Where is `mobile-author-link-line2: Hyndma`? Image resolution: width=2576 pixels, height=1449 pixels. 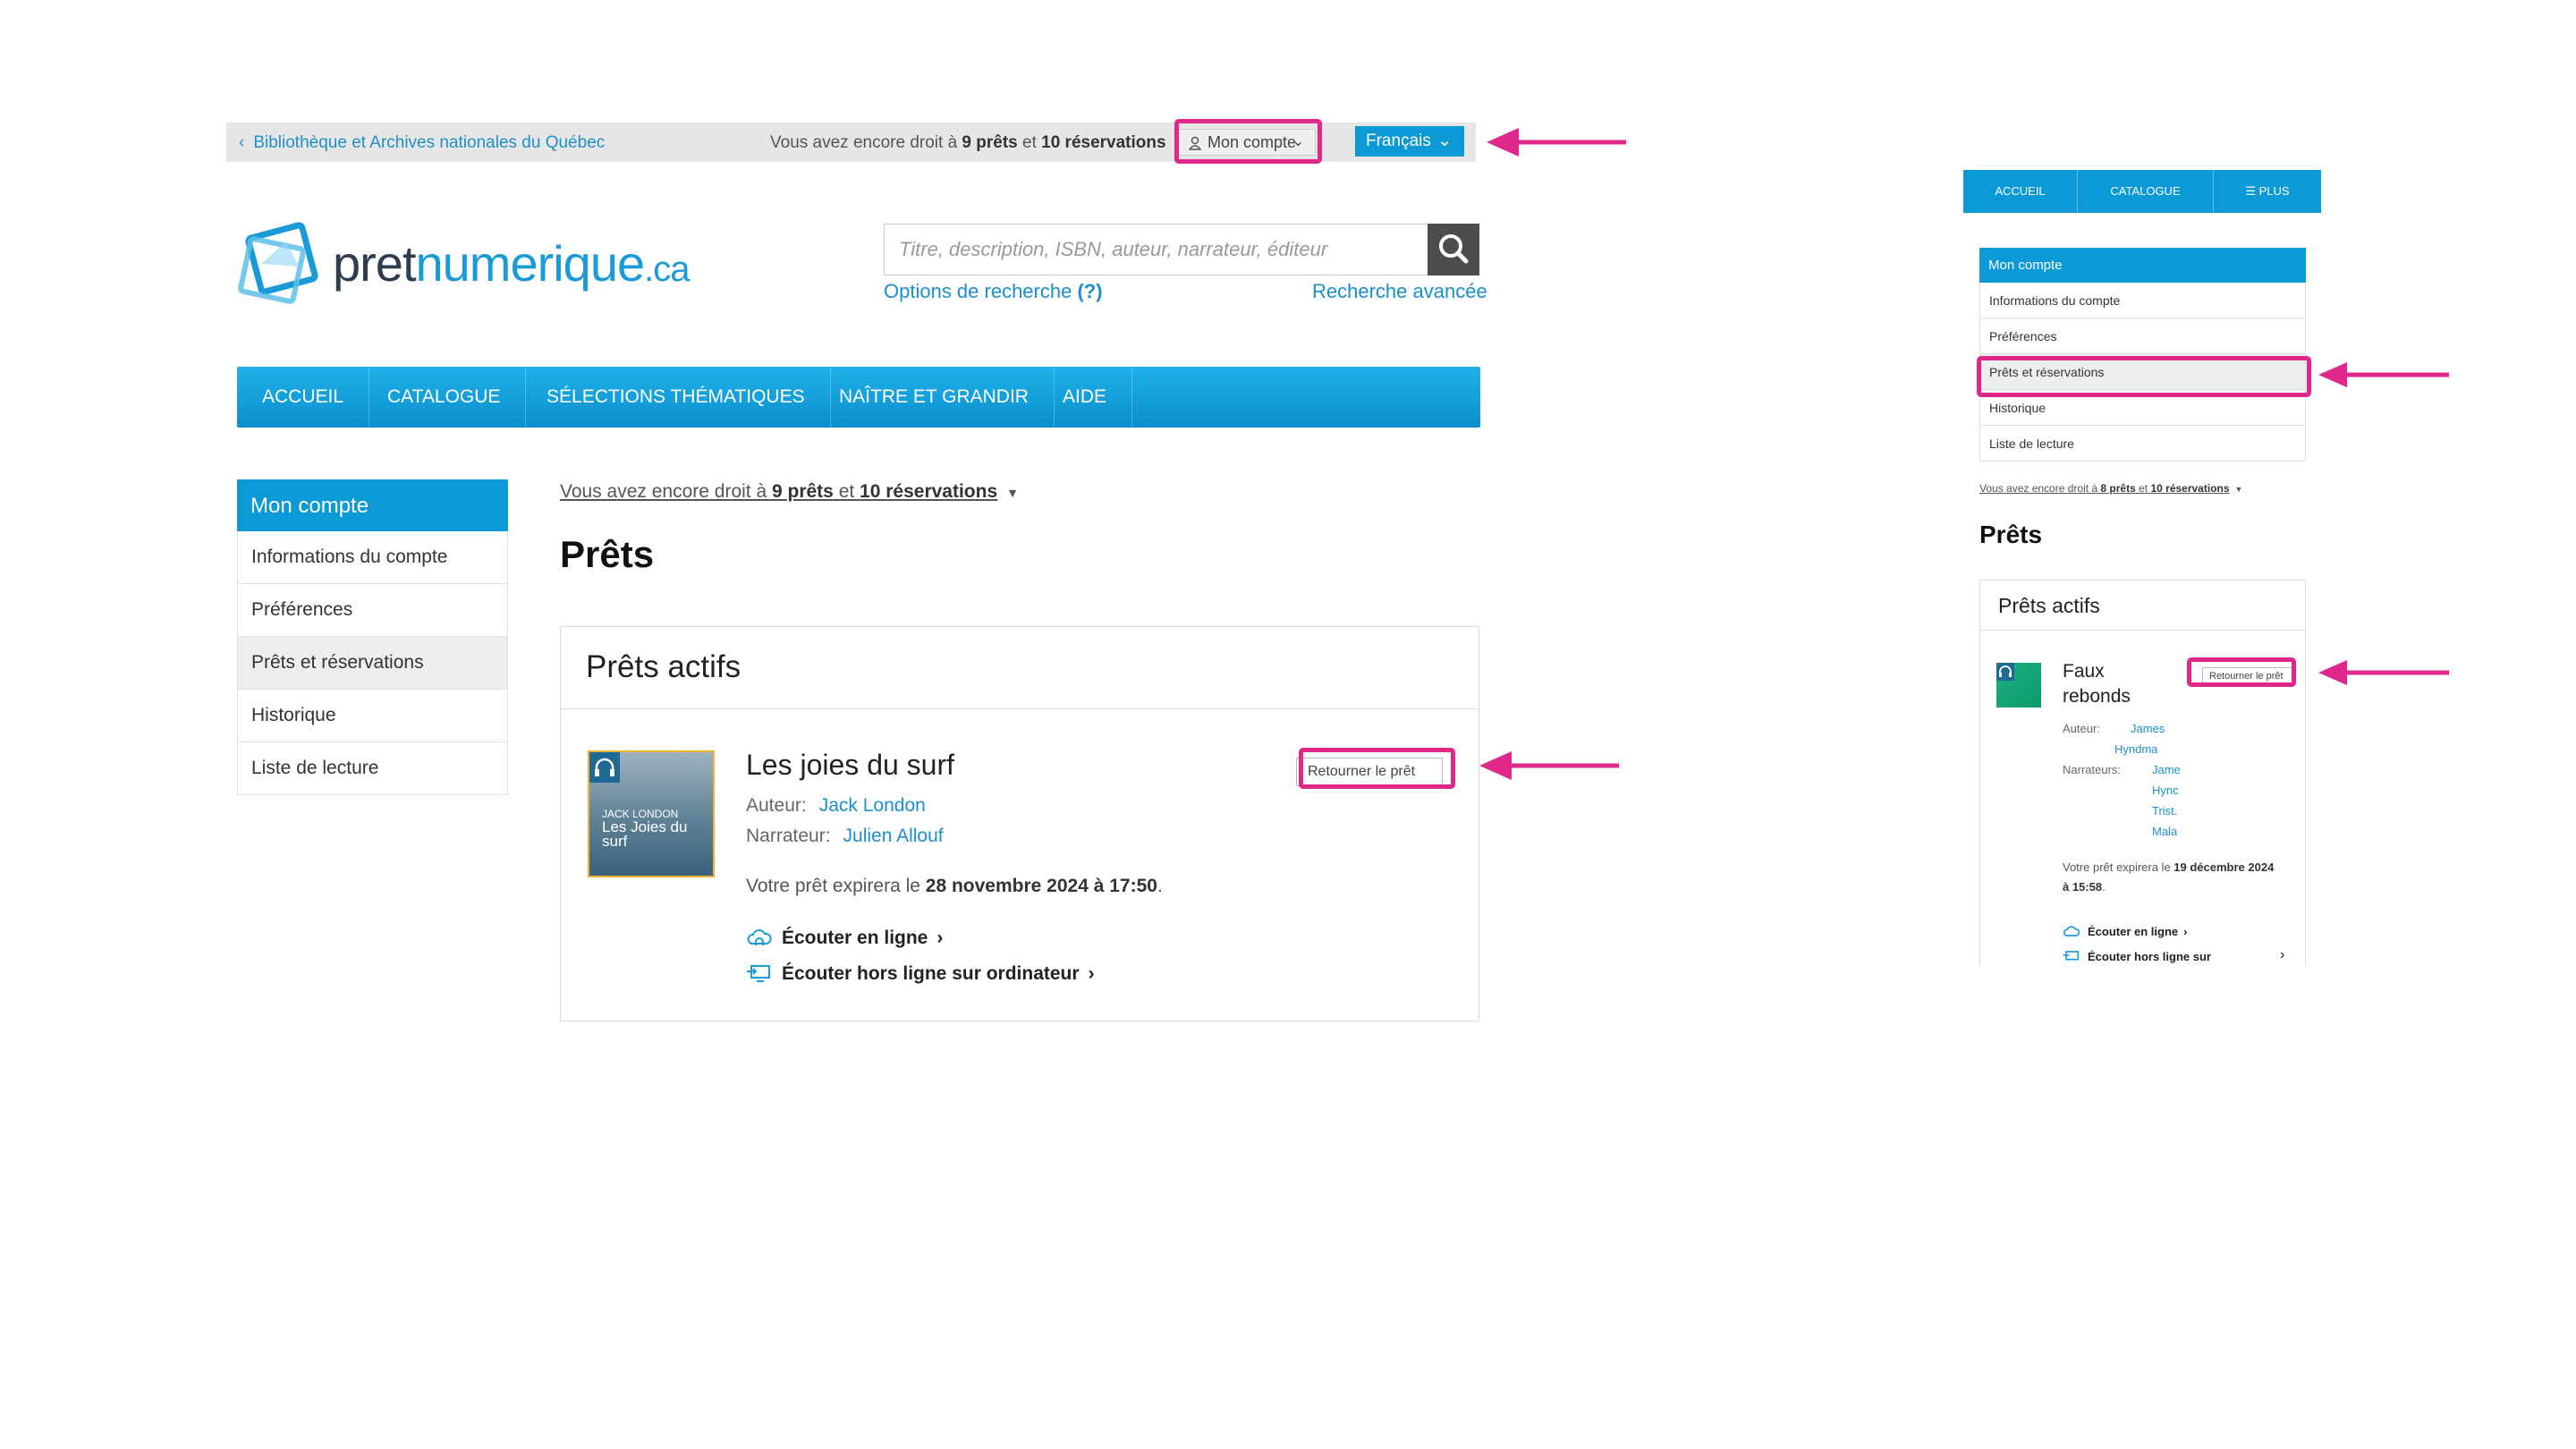 mobile-author-link-line2: Hyndma is located at coordinates (2135, 749).